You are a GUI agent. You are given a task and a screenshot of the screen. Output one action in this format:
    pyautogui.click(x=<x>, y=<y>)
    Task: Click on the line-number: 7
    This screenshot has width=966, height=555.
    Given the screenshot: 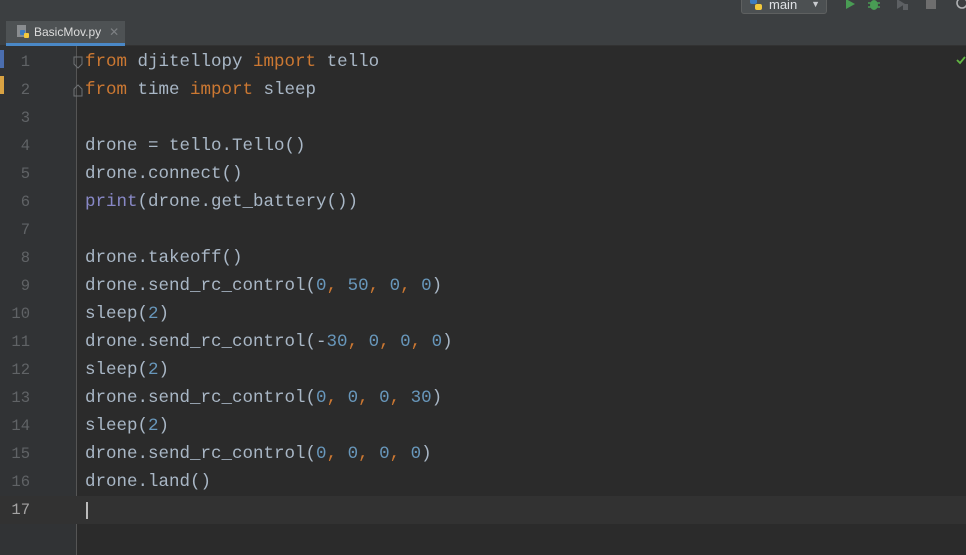 What is the action you would take?
    pyautogui.click(x=25, y=230)
    